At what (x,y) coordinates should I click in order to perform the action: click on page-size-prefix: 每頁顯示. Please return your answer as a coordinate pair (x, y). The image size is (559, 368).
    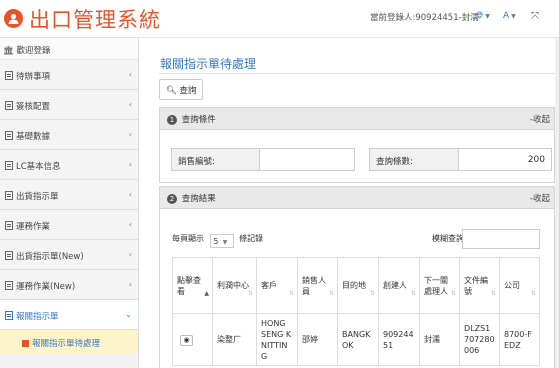
    Looking at the image, I should click on (188, 238).